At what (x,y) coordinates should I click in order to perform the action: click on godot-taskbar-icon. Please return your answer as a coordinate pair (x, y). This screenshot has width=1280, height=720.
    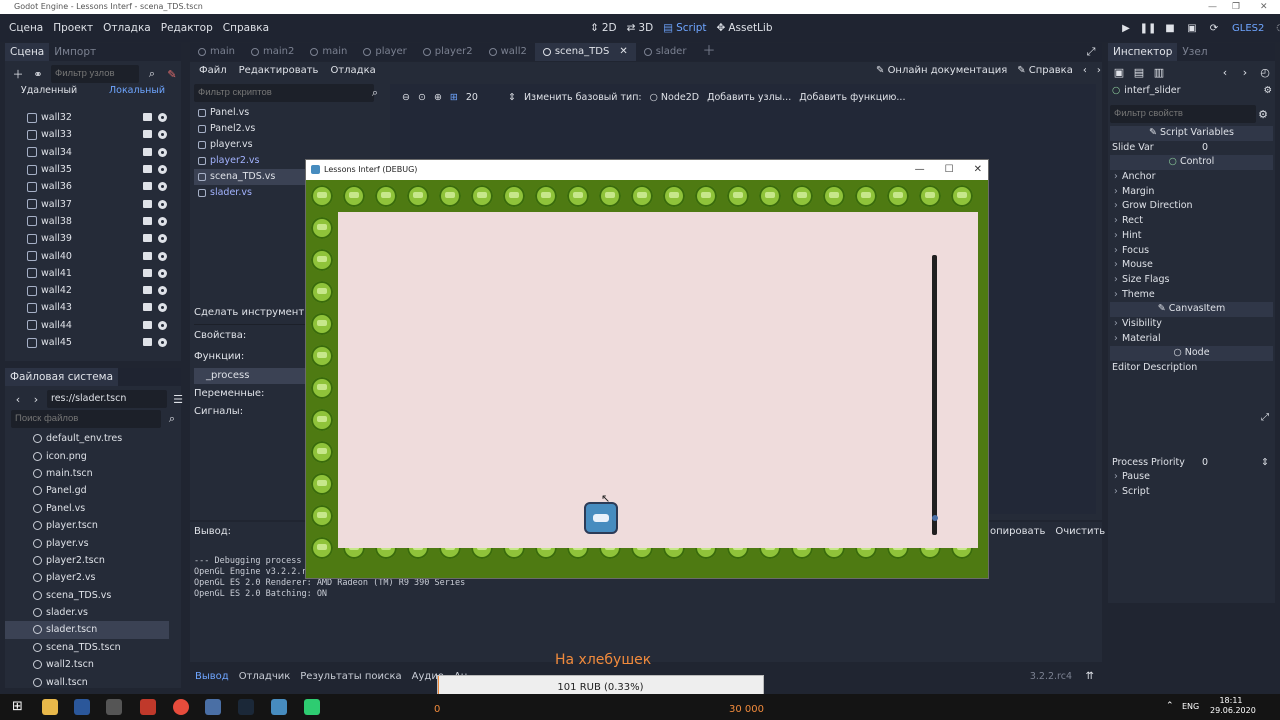
    Looking at the image, I should click on (279, 707).